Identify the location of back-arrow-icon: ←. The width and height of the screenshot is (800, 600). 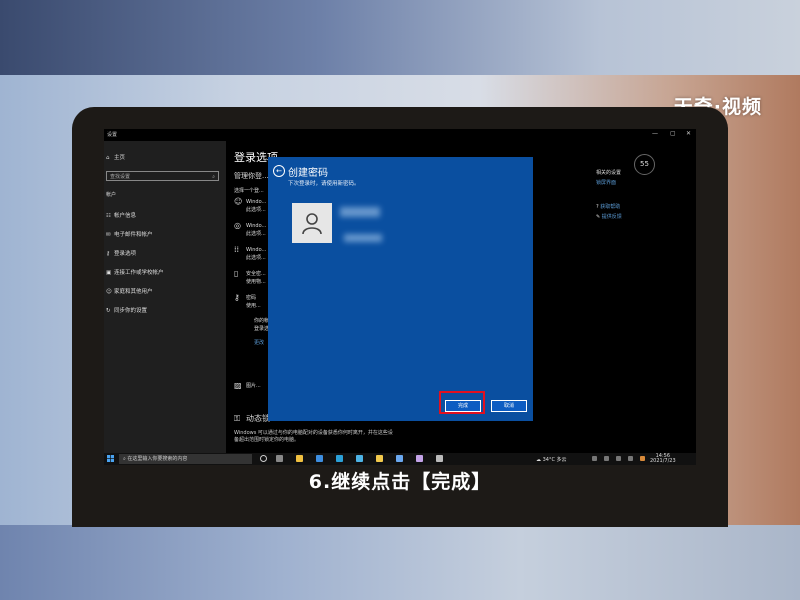
(279, 171).